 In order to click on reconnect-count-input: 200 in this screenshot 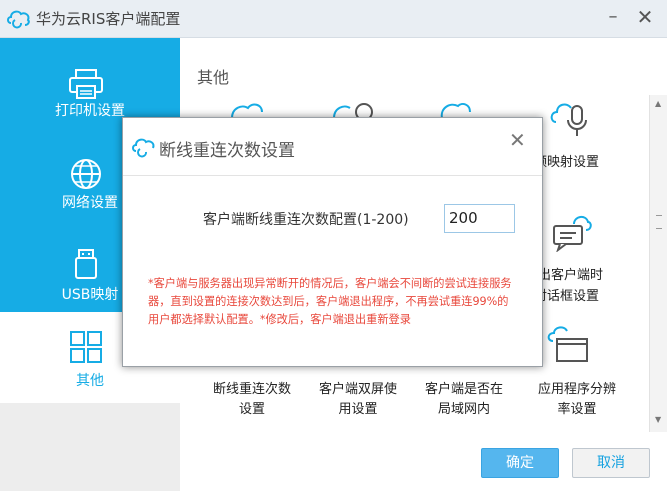, I will do `click(479, 218)`.